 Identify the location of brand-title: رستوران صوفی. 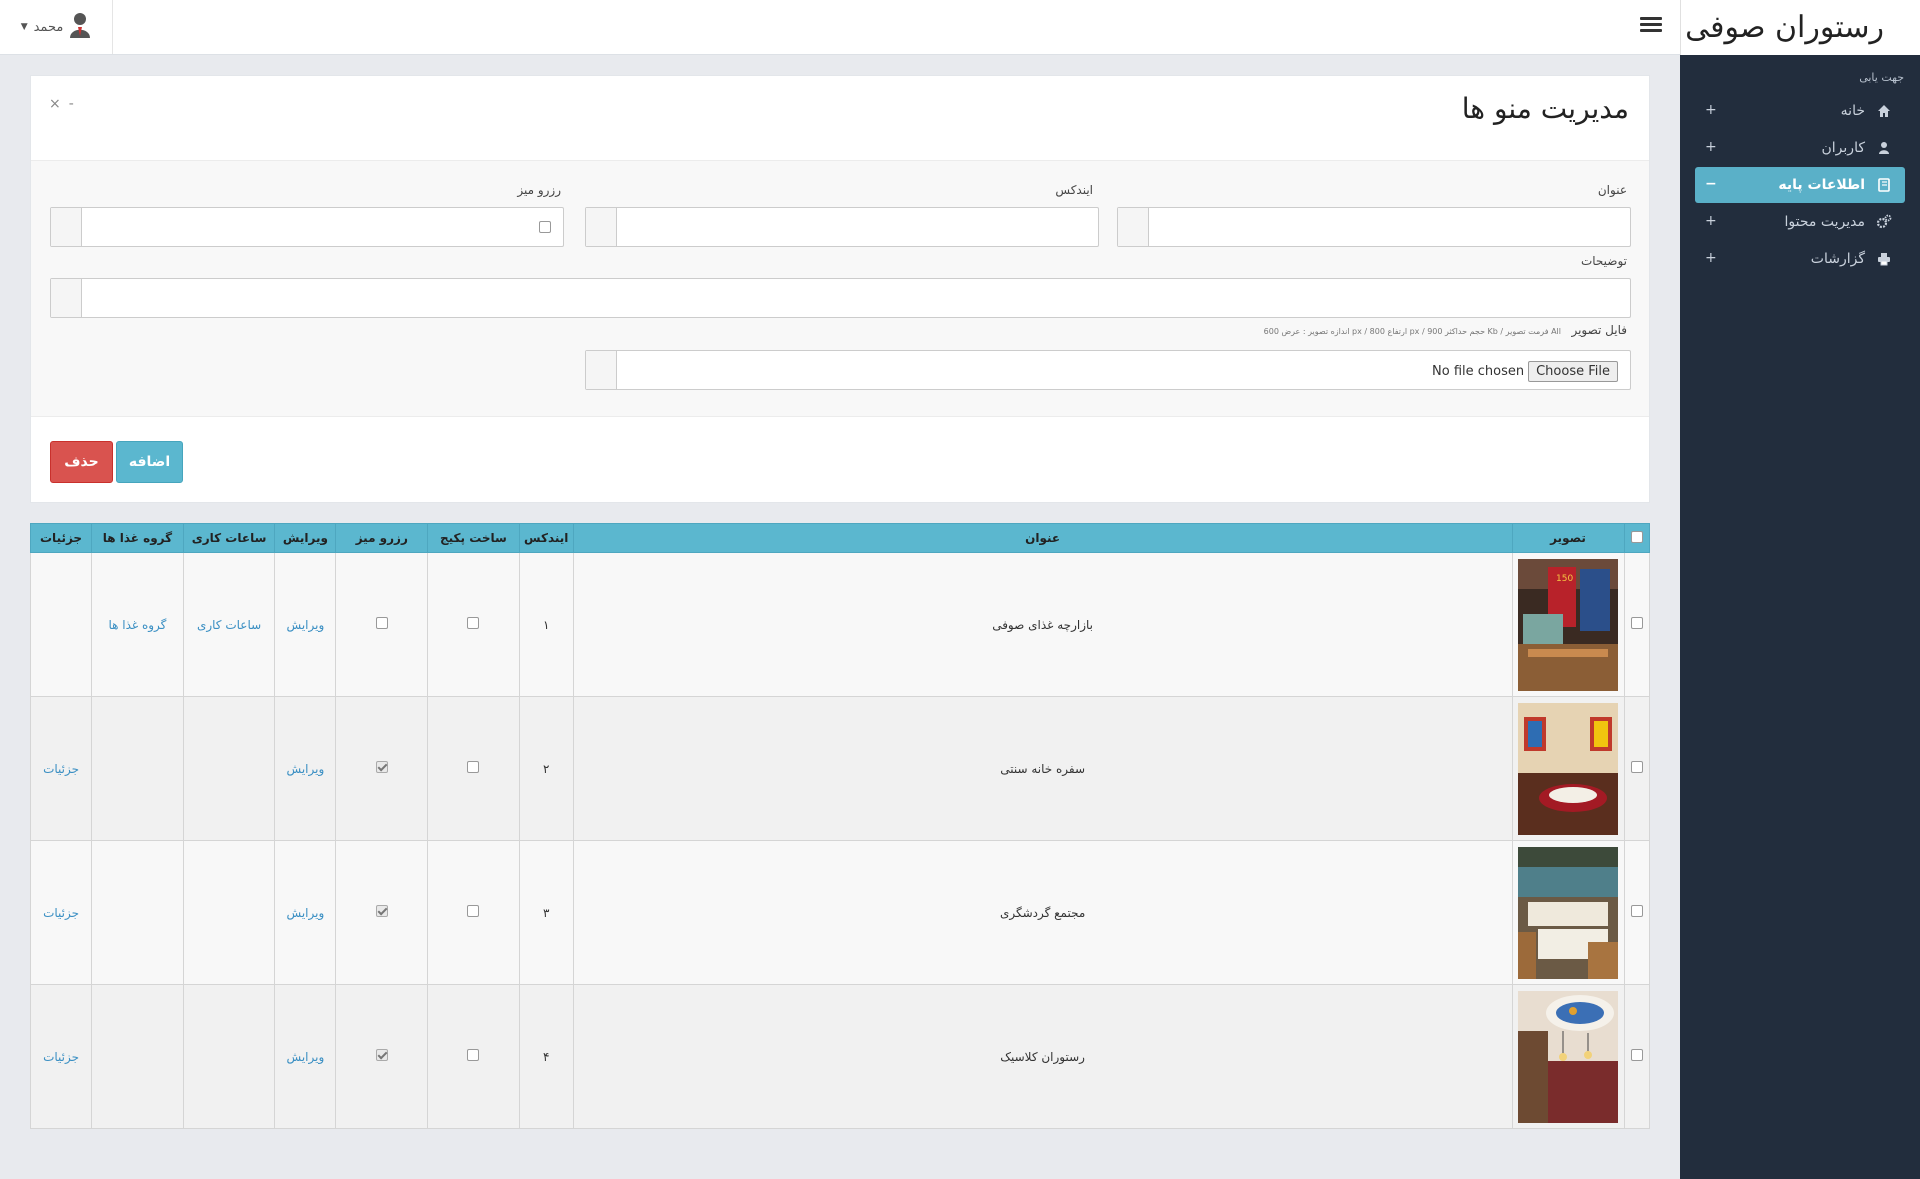
(1800, 27).